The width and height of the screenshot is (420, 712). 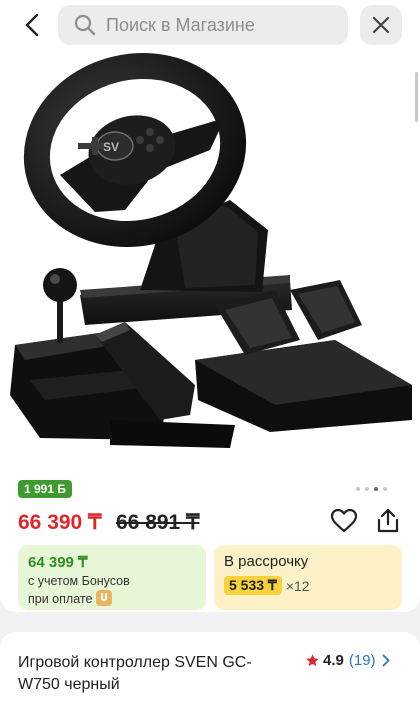 I want to click on old-price: 66 891 ₸, so click(x=158, y=522).